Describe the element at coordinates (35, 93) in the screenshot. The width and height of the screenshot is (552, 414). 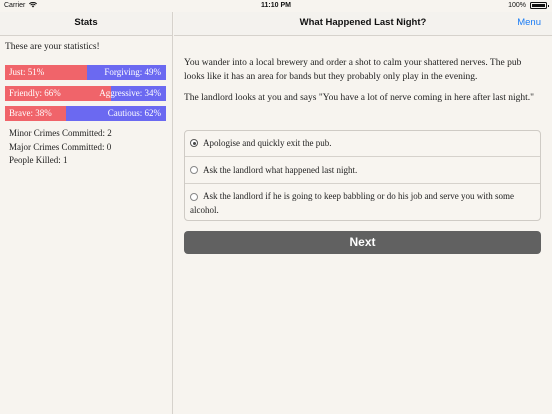
I see `stat-left-label: Friendly: 66%` at that location.